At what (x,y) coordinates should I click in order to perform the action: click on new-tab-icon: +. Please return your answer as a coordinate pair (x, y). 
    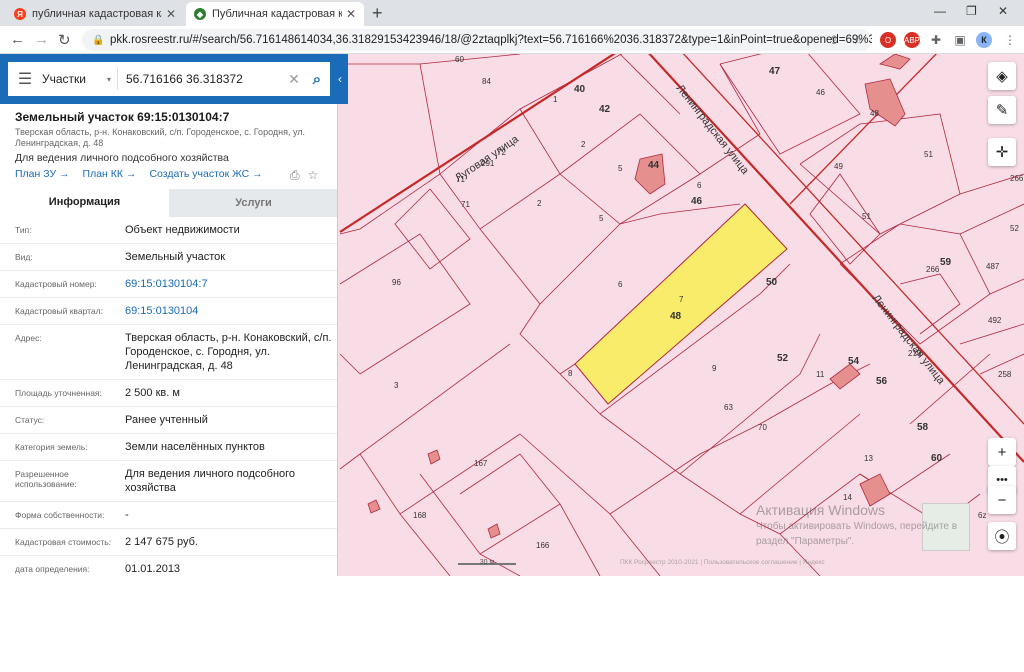
    Looking at the image, I should click on (377, 13).